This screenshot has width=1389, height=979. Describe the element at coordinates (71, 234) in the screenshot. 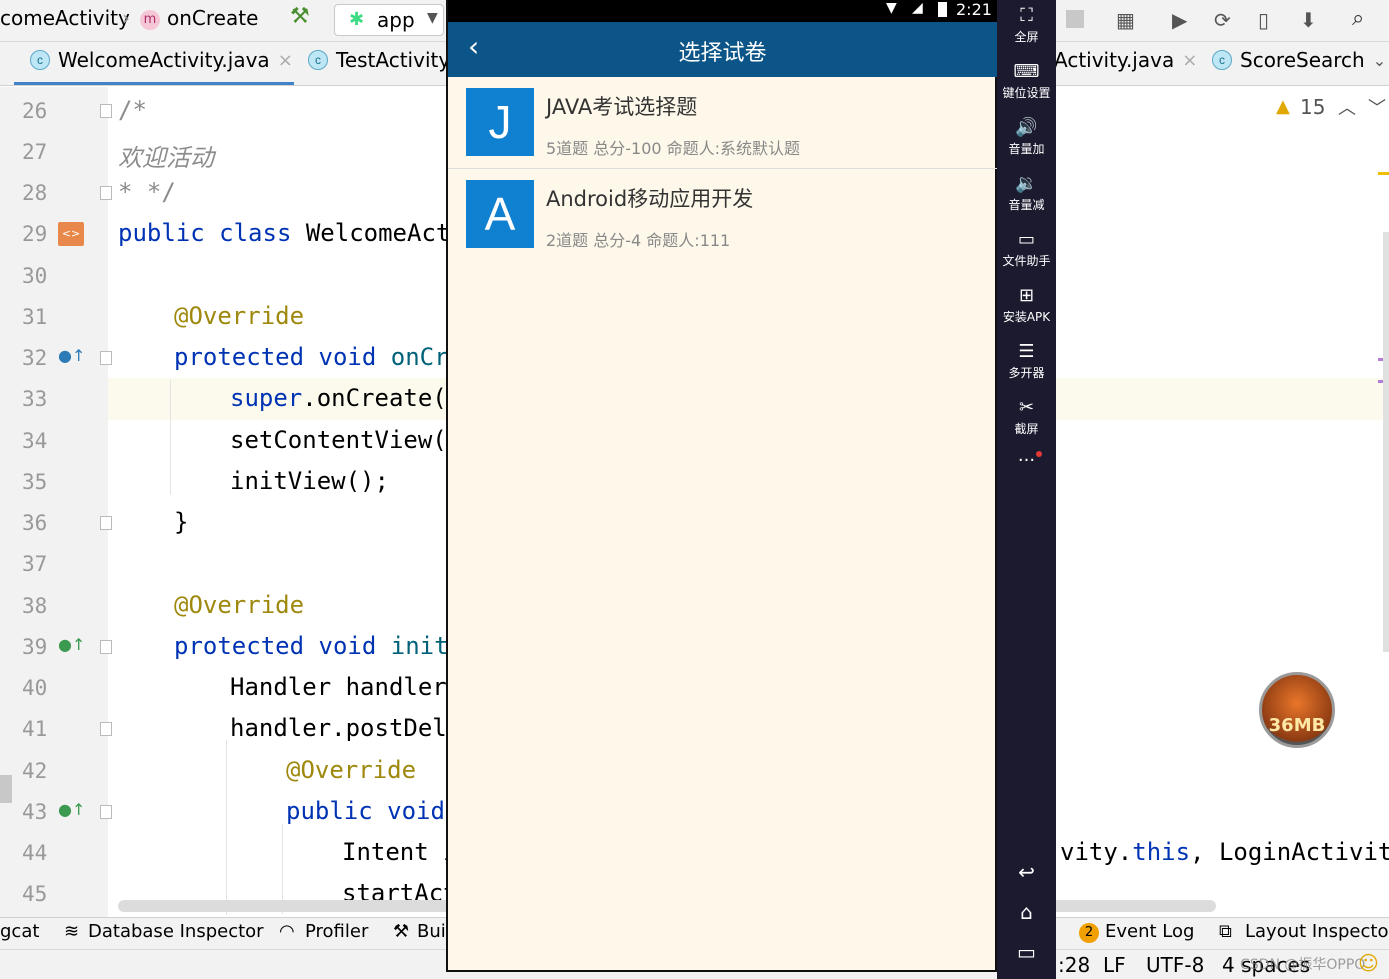

I see `layout-preview-icon: <>` at that location.